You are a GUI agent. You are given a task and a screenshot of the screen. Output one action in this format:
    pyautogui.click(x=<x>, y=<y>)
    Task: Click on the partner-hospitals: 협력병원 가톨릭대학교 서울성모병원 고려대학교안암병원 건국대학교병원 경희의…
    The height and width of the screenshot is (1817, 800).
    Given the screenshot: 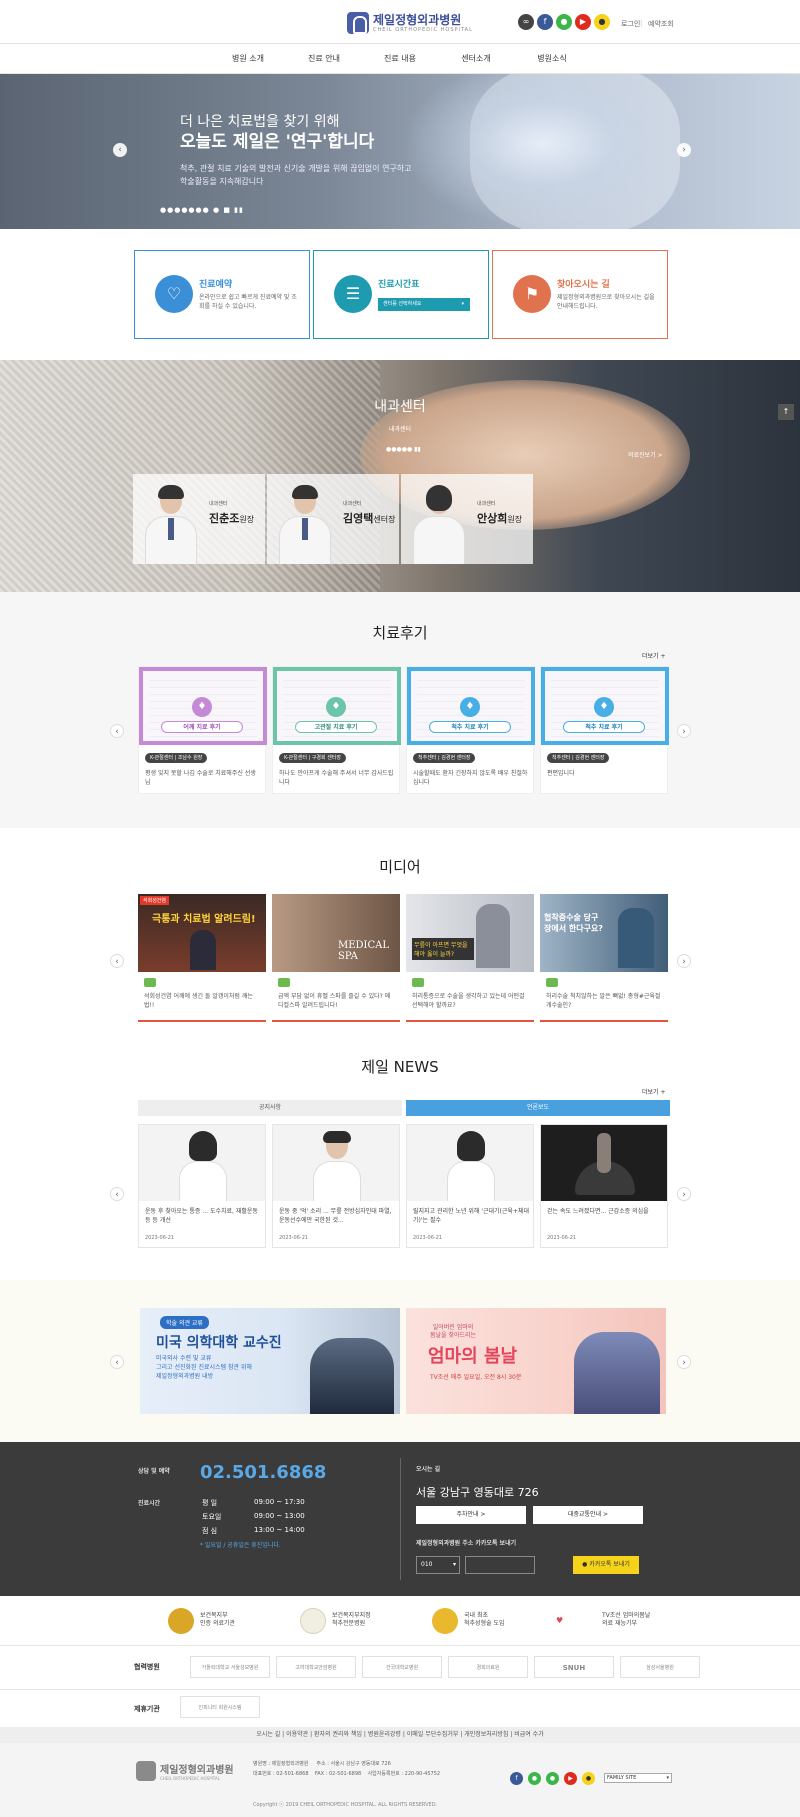 What is the action you would take?
    pyautogui.click(x=400, y=1668)
    